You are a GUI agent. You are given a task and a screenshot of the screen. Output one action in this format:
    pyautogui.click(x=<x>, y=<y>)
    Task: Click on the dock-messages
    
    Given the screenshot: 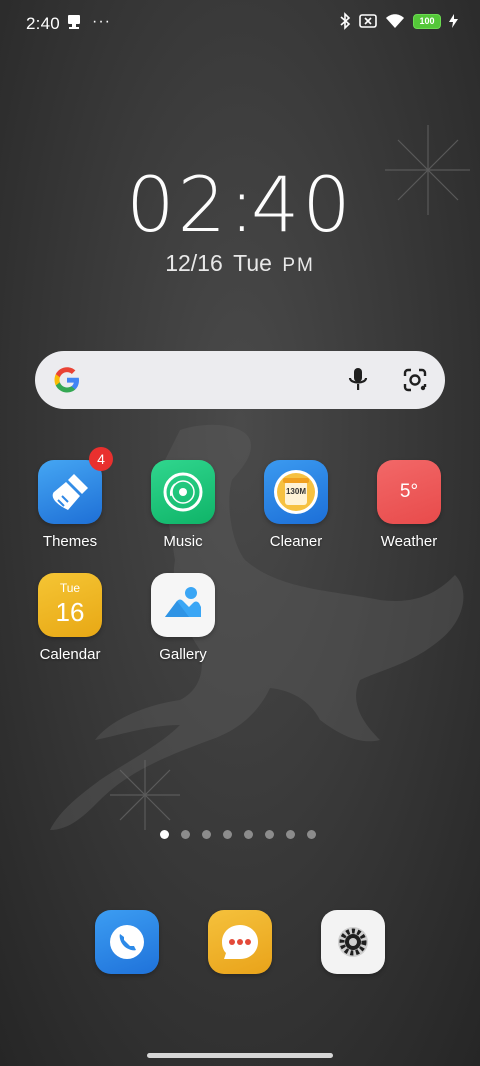 What is the action you would take?
    pyautogui.click(x=240, y=942)
    